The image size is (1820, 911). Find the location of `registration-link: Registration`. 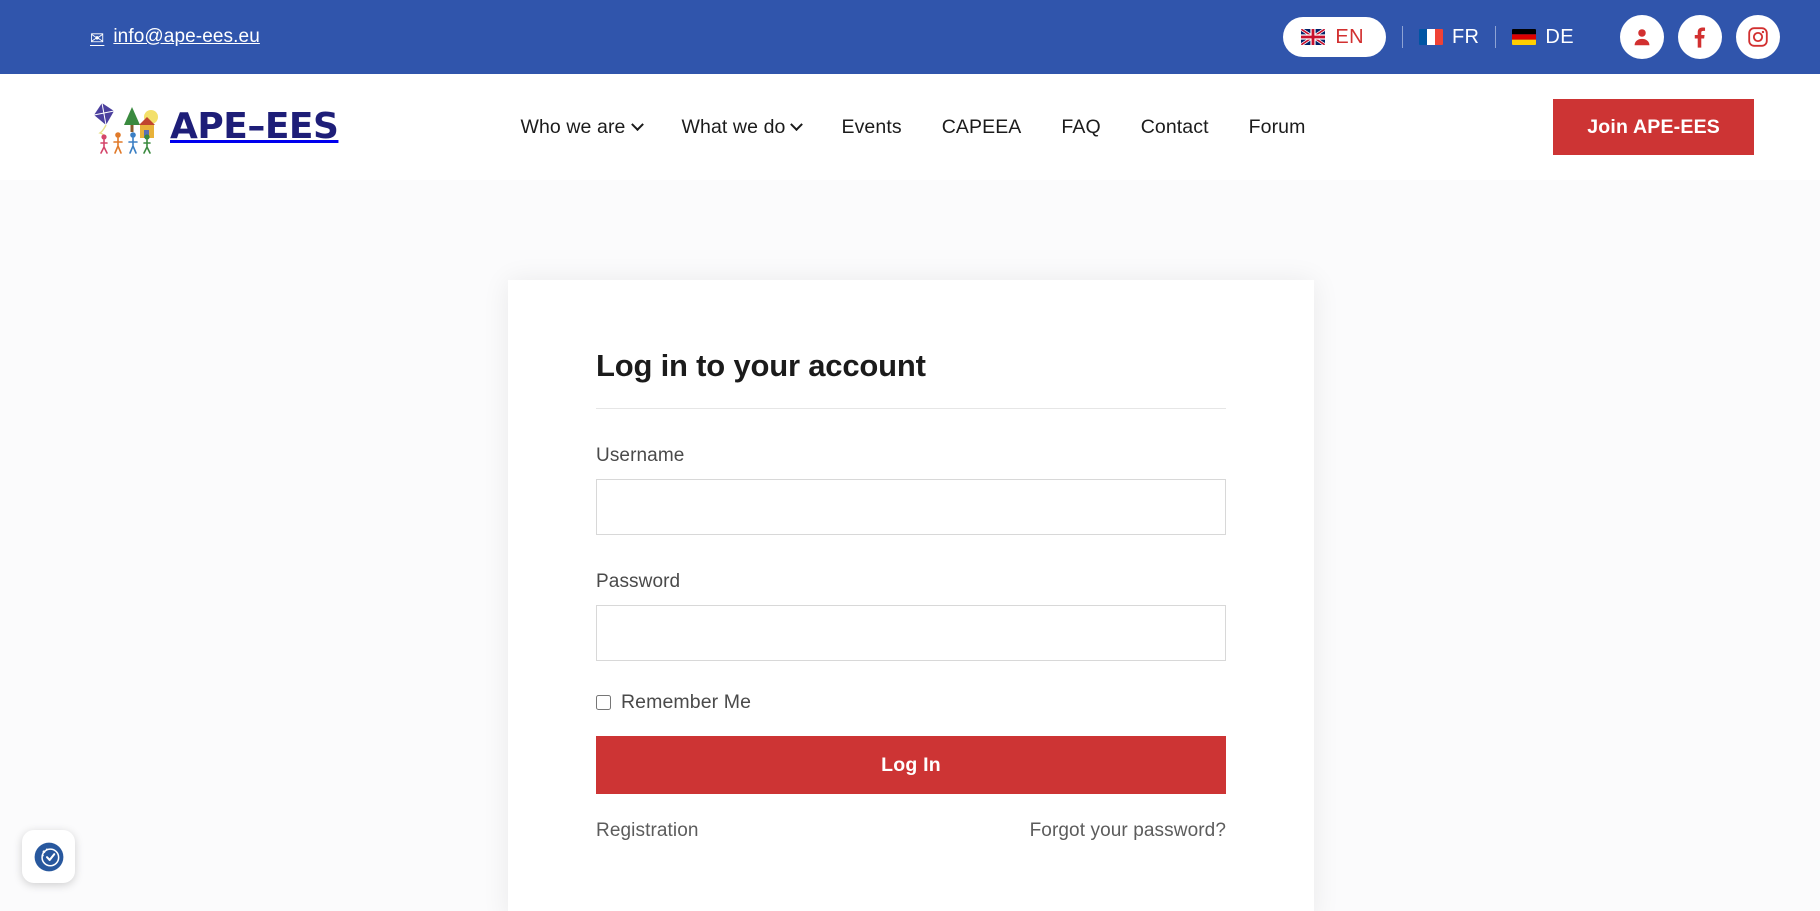

registration-link: Registration is located at coordinates (647, 831).